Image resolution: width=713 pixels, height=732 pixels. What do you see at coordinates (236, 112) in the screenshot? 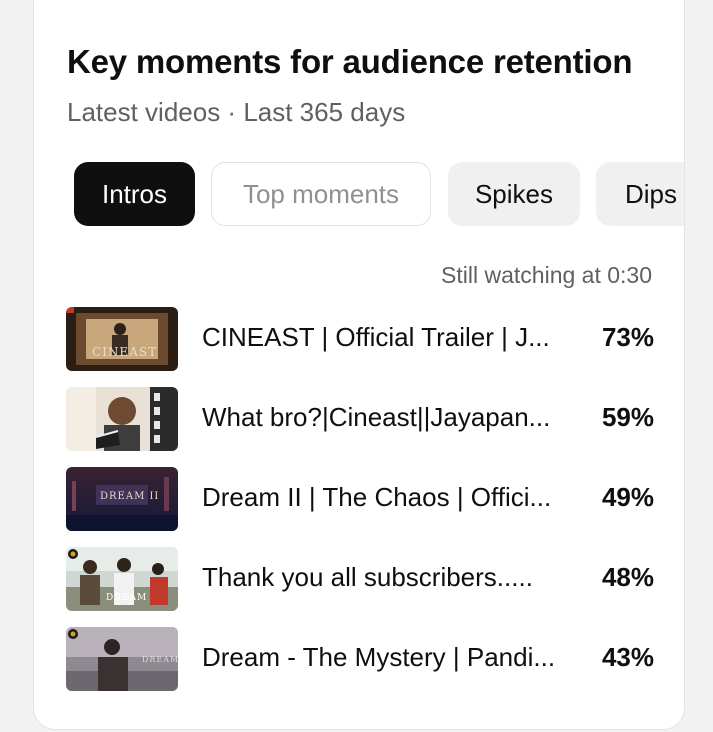
I see `card-subtitle: Latest videos · Last 365 days` at bounding box center [236, 112].